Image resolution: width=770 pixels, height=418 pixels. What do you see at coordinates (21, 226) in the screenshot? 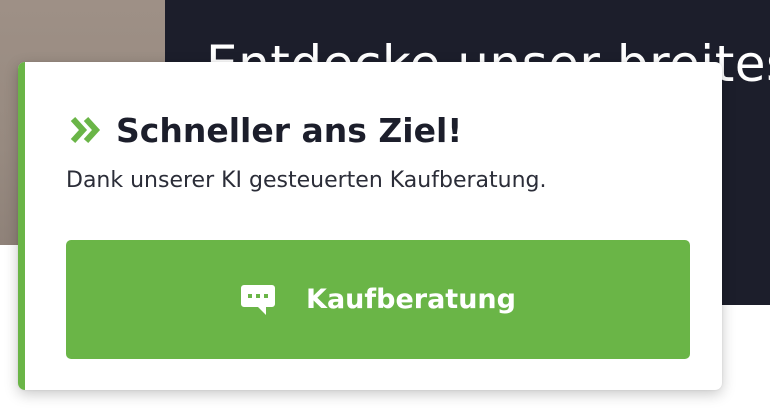
I see `card-accent-bar` at bounding box center [21, 226].